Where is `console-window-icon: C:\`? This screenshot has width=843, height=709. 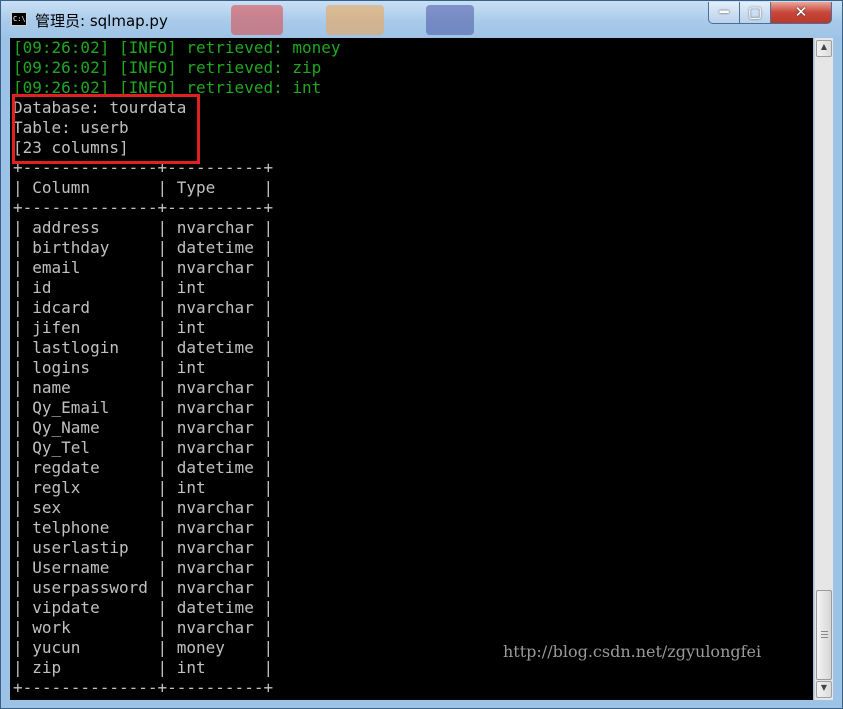
console-window-icon: C:\ is located at coordinates (19, 19).